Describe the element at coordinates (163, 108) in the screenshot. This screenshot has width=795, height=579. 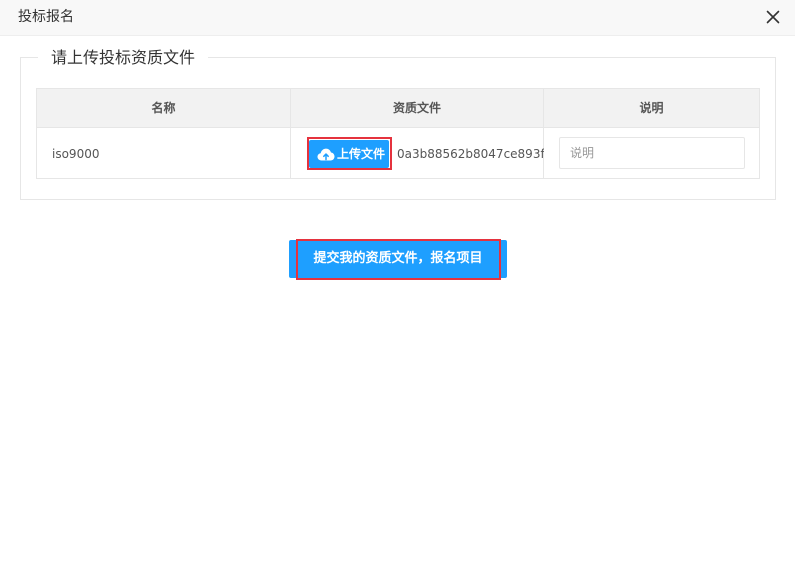
I see `column-header-name: 名称` at that location.